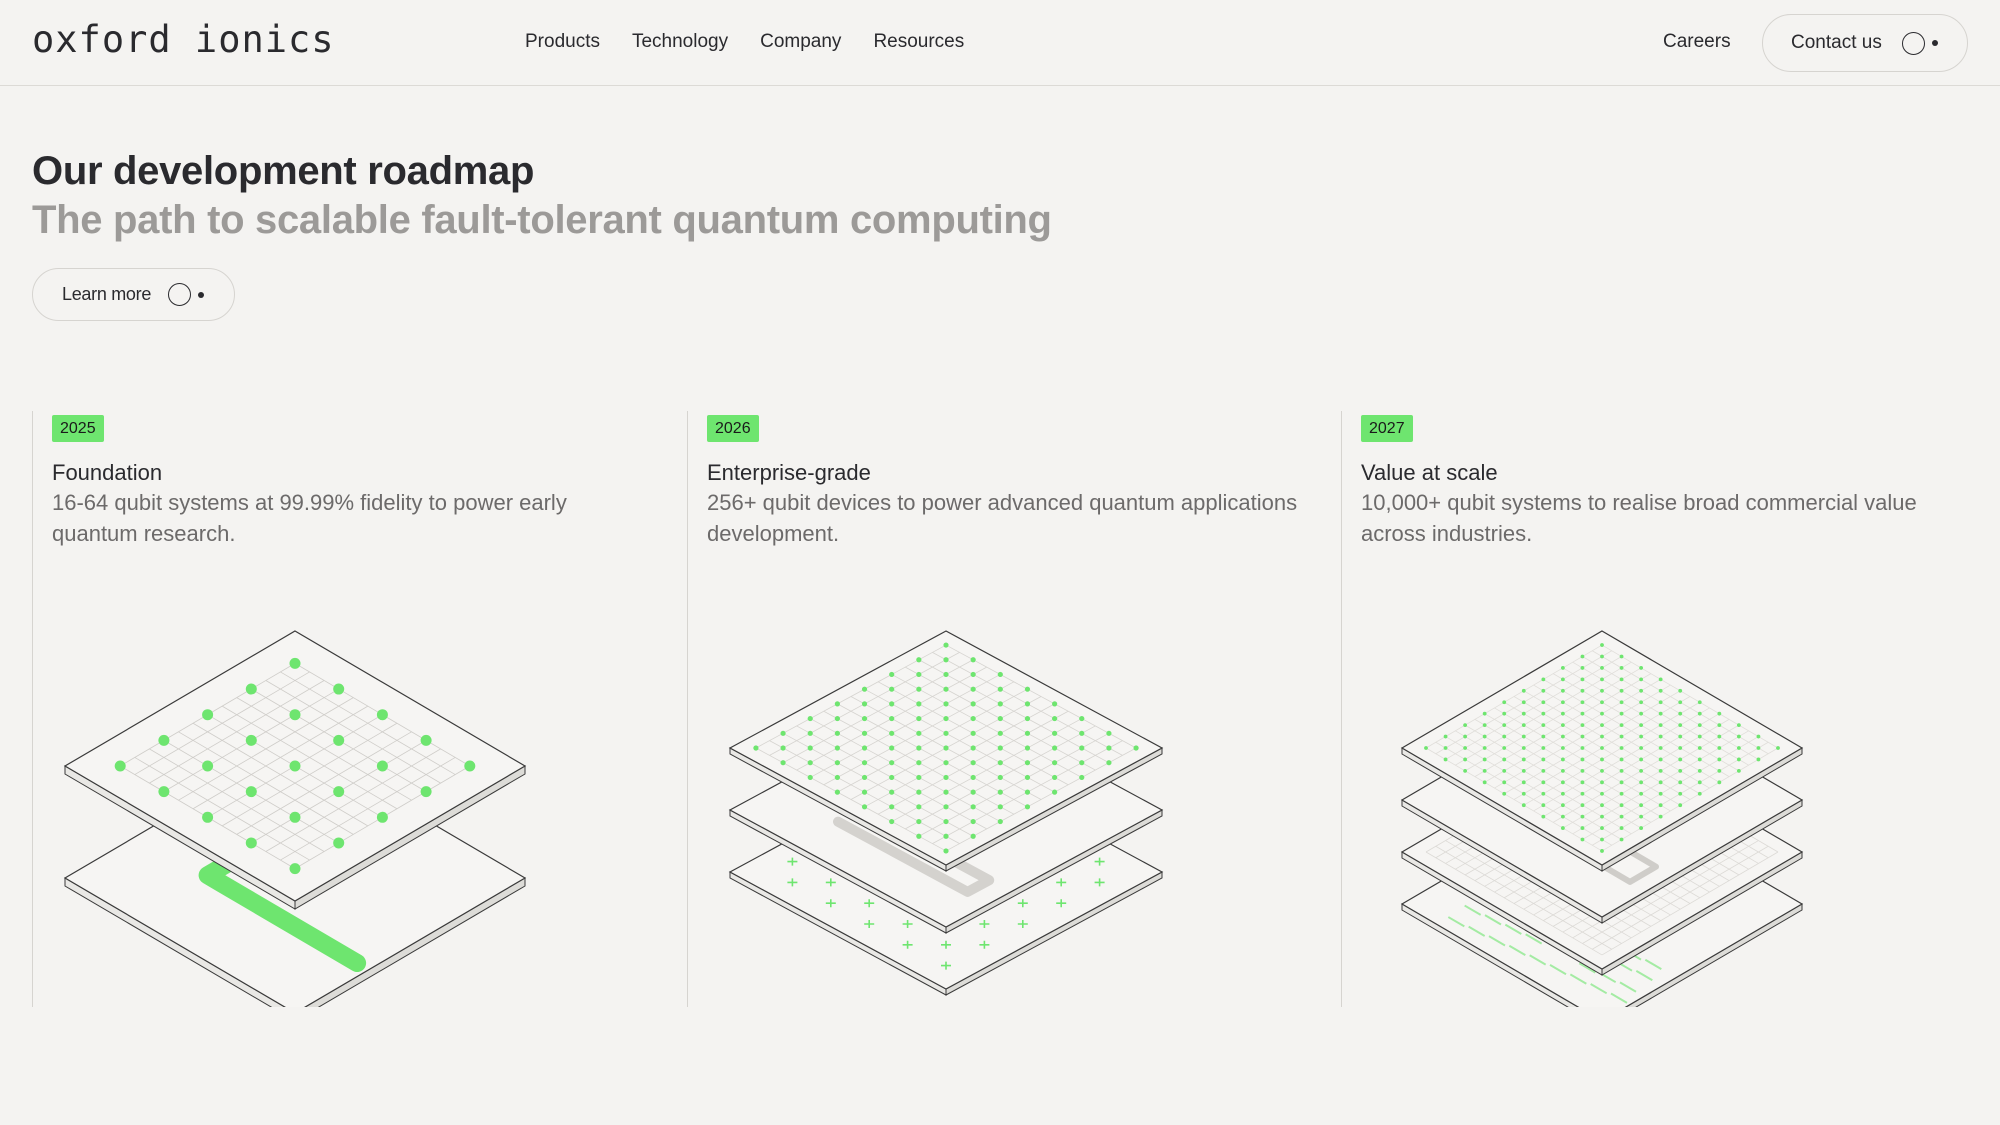 This screenshot has width=2000, height=1125. I want to click on chip-illustration-scale, so click(1602, 818).